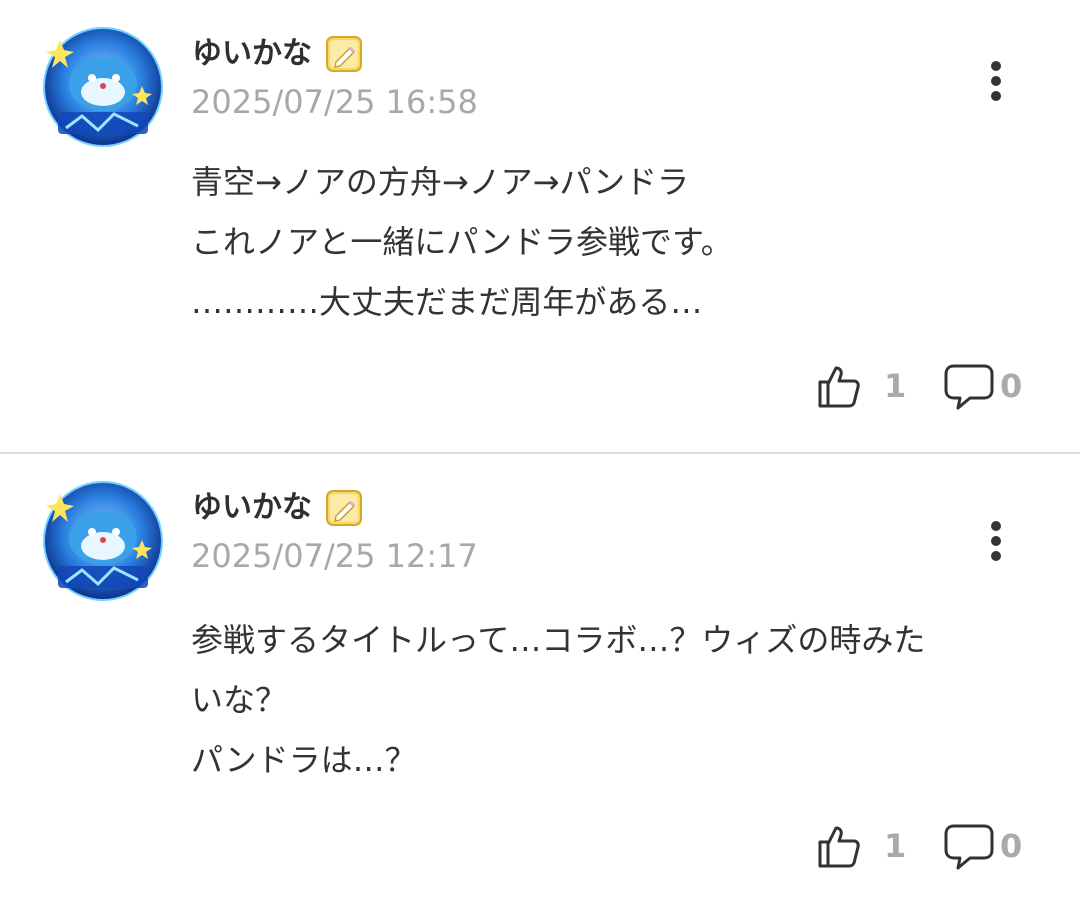  Describe the element at coordinates (304, 760) in the screenshot. I see `comment-line: パンドラは…？` at that location.